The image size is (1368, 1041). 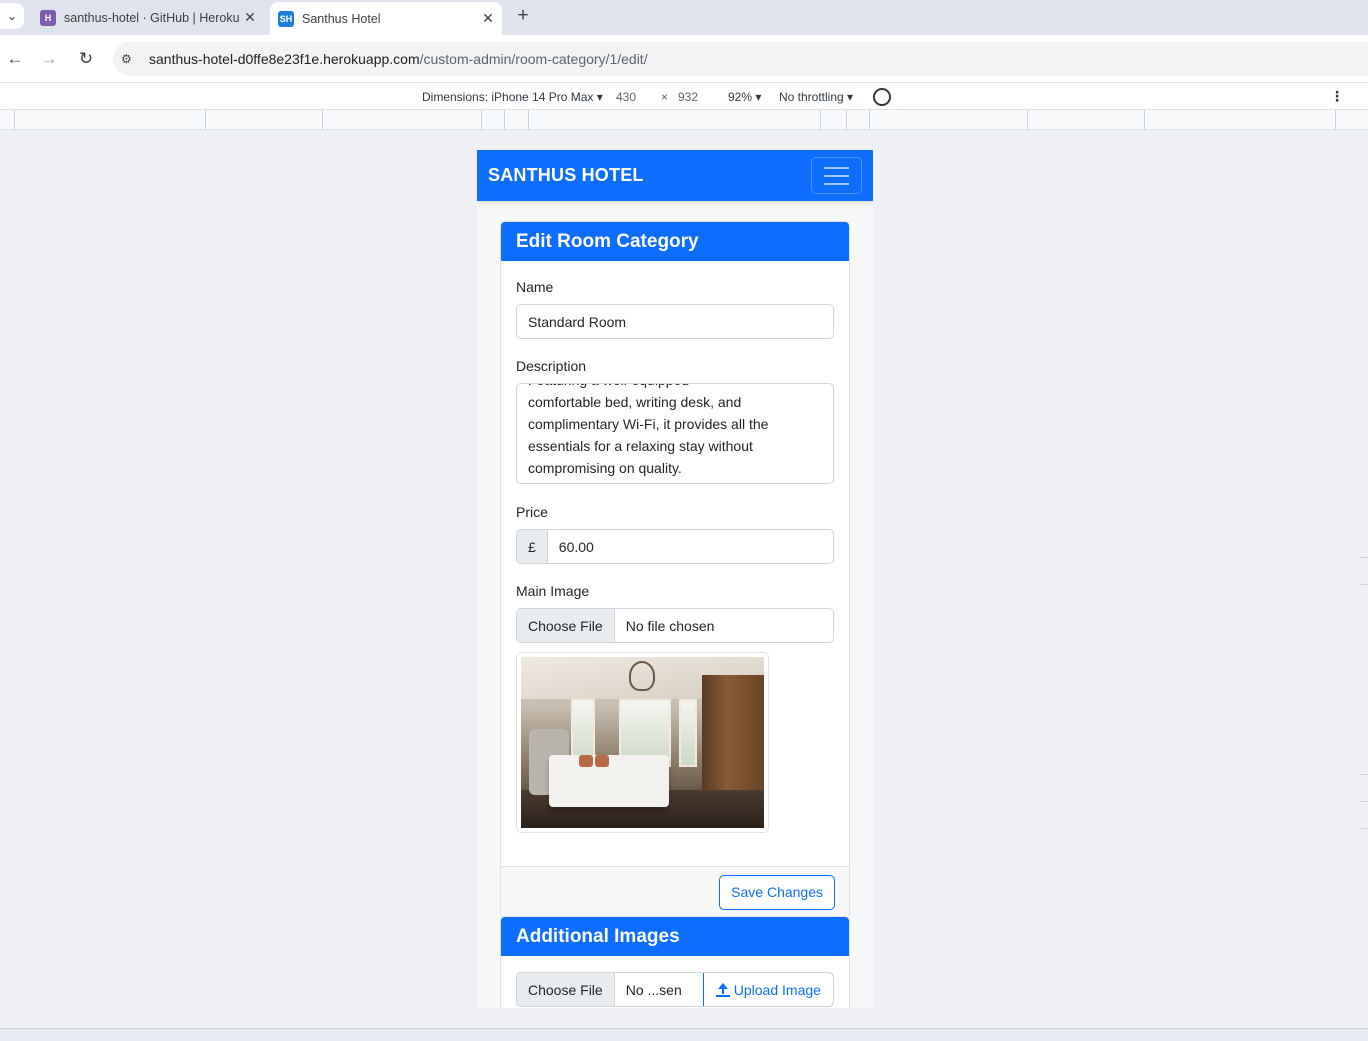 I want to click on zoom-value: 92%, so click(x=740, y=97).